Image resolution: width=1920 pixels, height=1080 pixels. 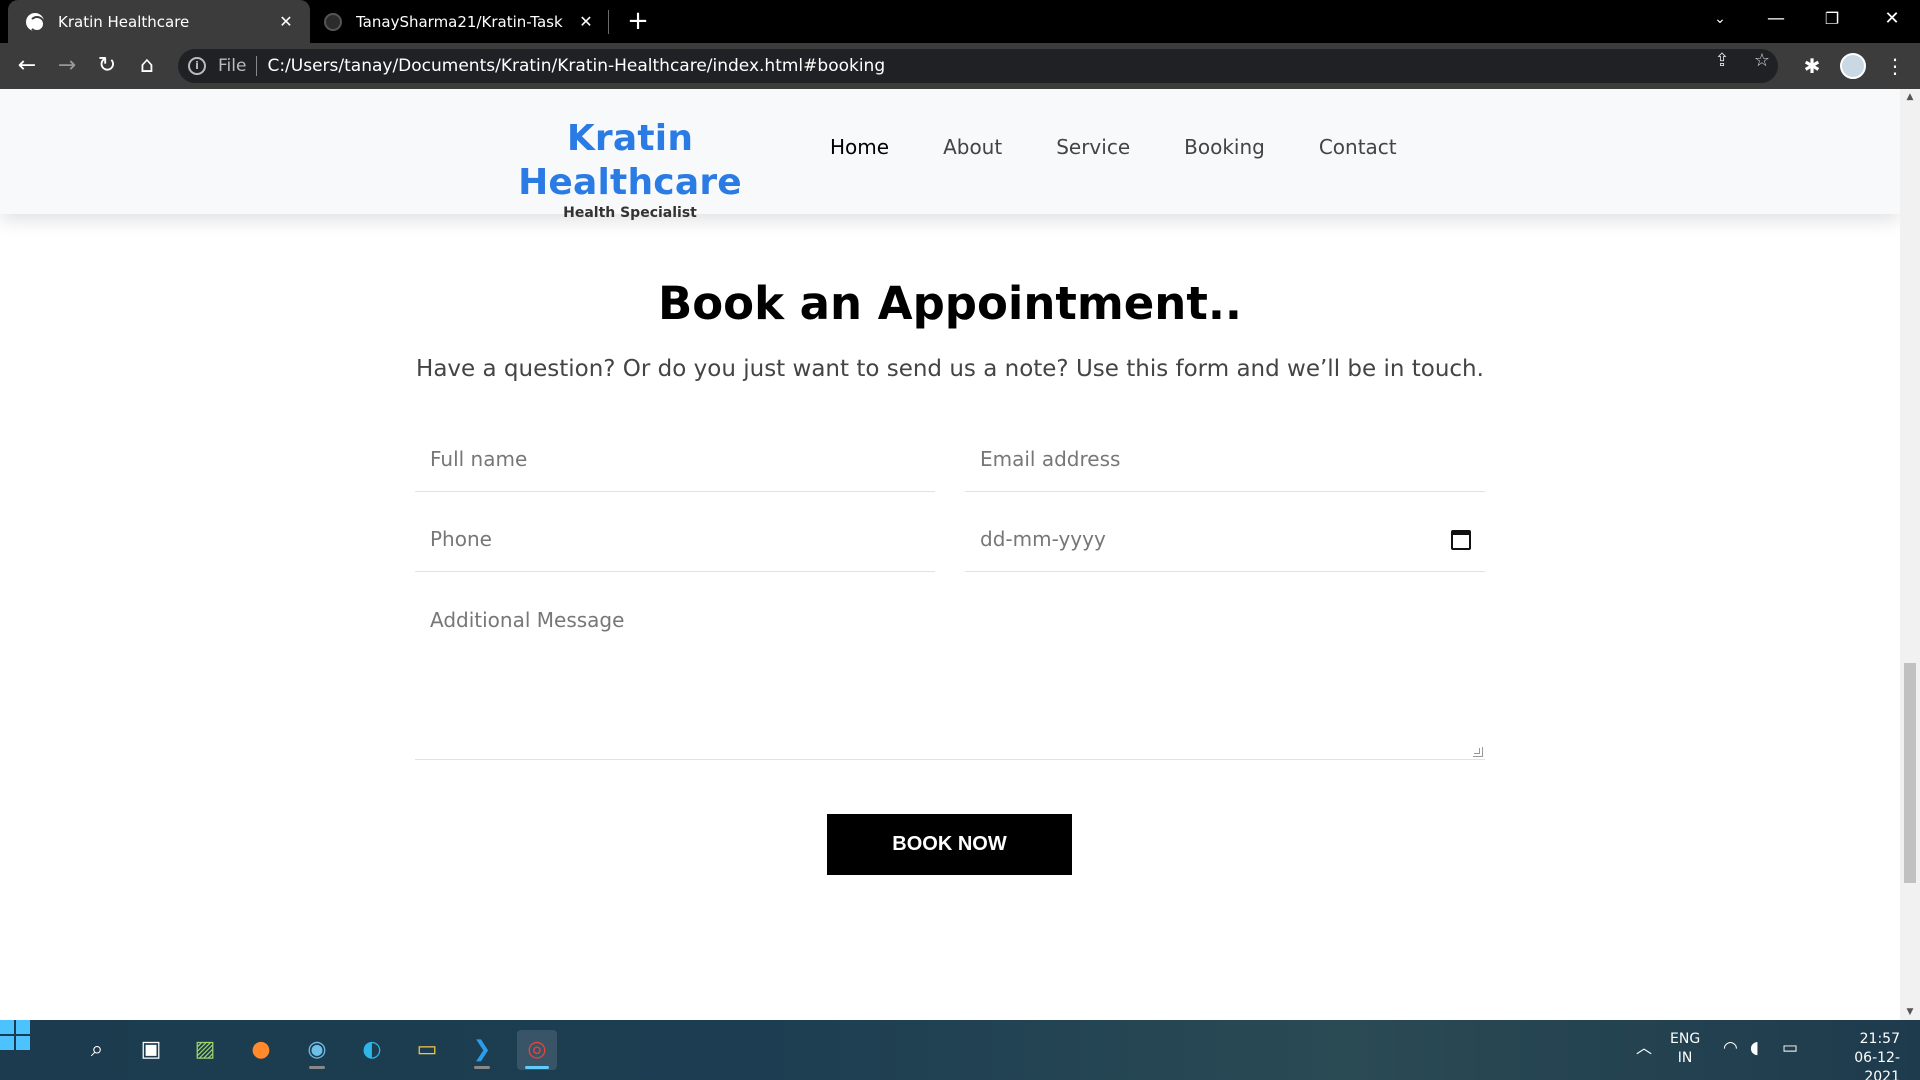 I want to click on full-name-input: Full name, so click(x=675, y=459).